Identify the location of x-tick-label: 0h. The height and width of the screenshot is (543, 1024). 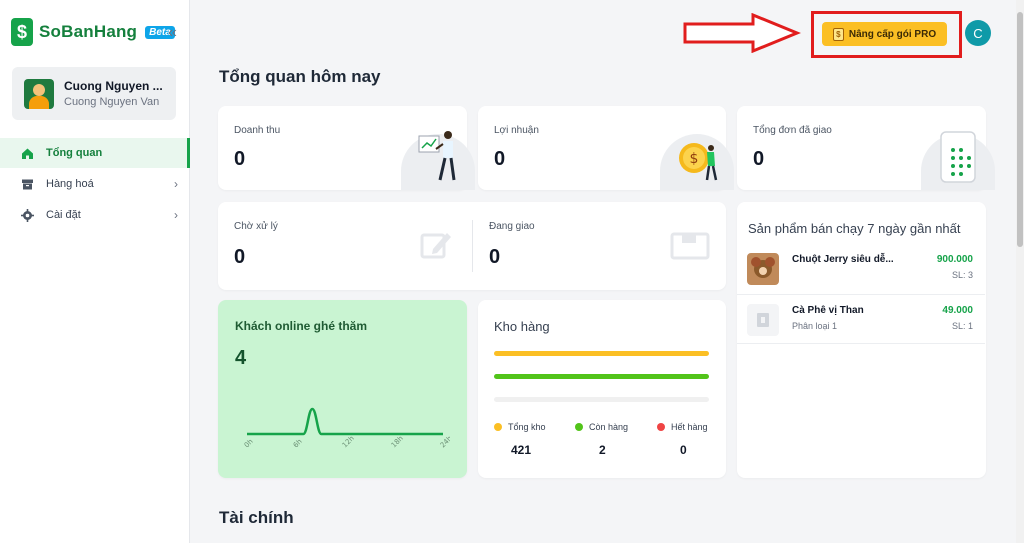
(249, 443).